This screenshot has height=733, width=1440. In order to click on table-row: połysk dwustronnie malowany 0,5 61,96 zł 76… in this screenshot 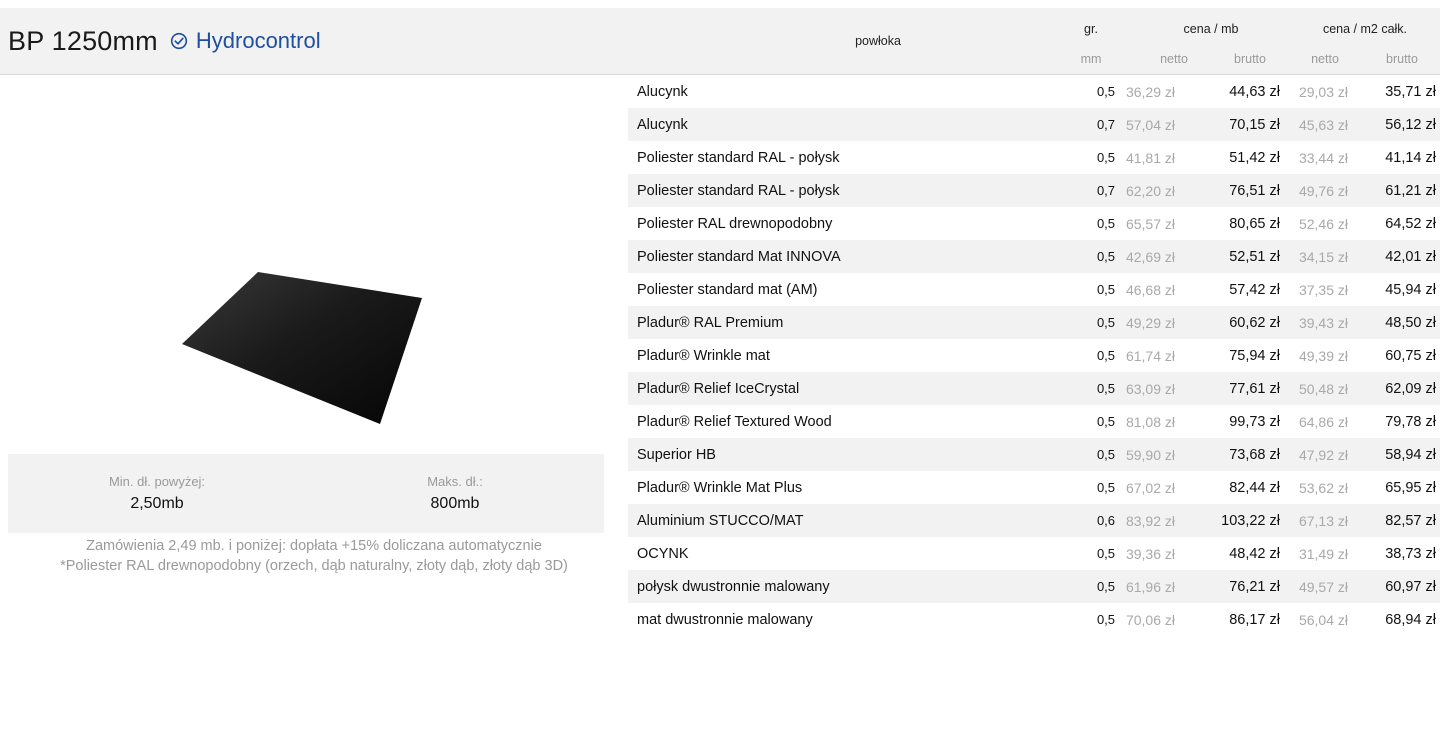, I will do `click(1034, 586)`.